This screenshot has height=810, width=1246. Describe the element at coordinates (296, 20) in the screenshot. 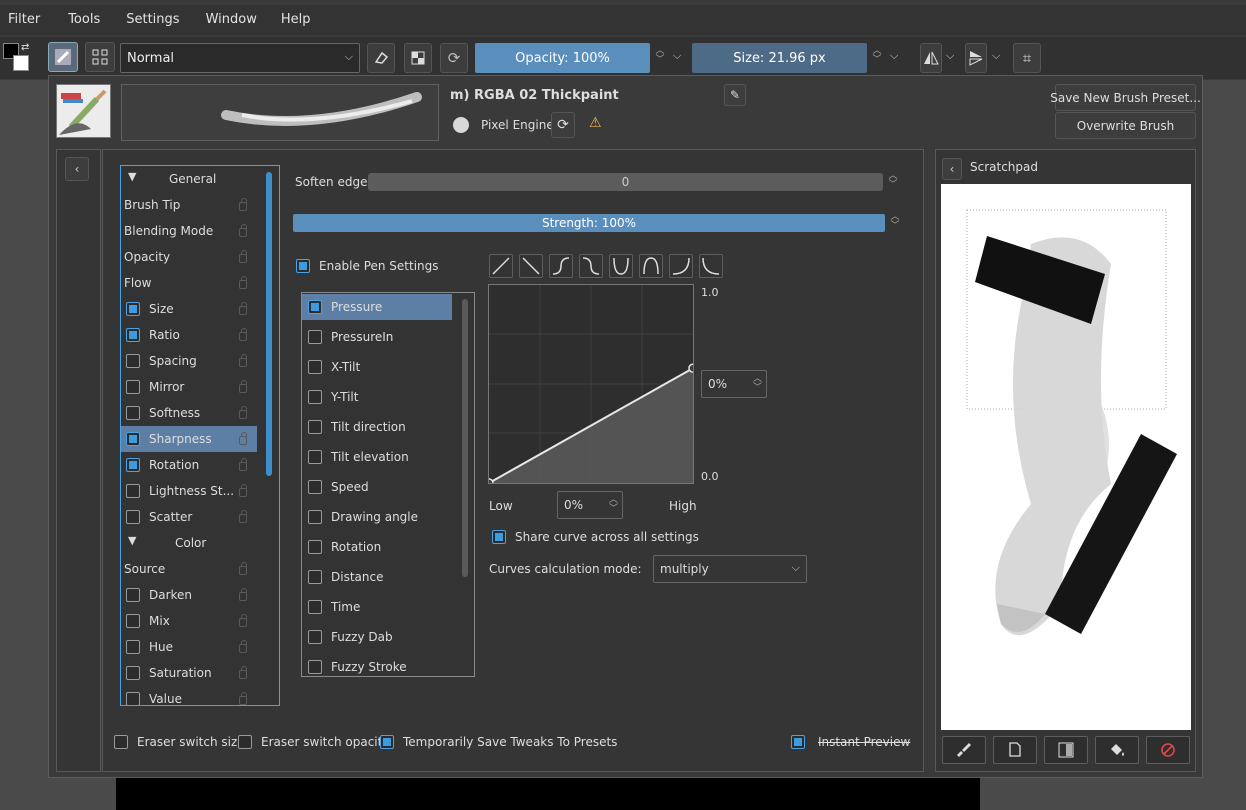

I see `menu-help: Help` at that location.